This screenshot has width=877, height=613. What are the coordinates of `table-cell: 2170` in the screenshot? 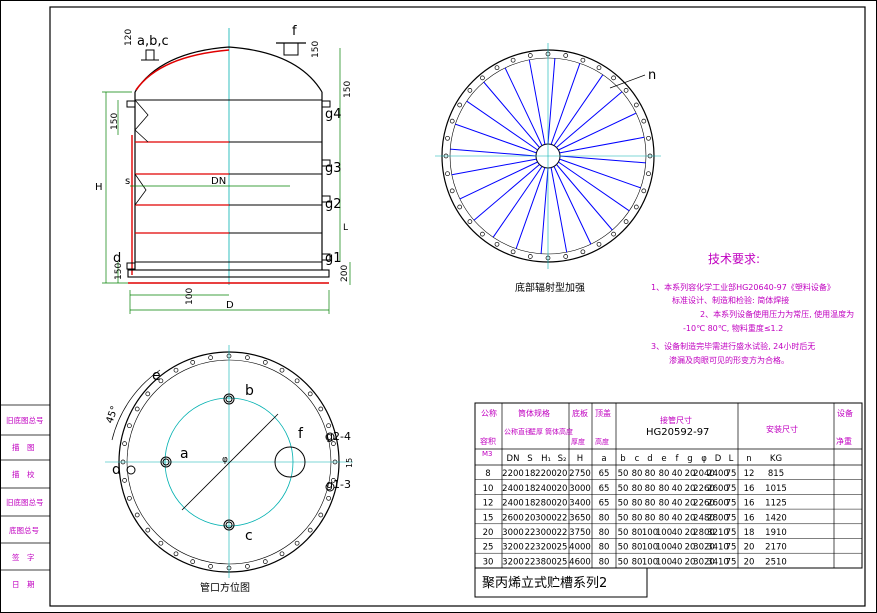 It's located at (776, 548).